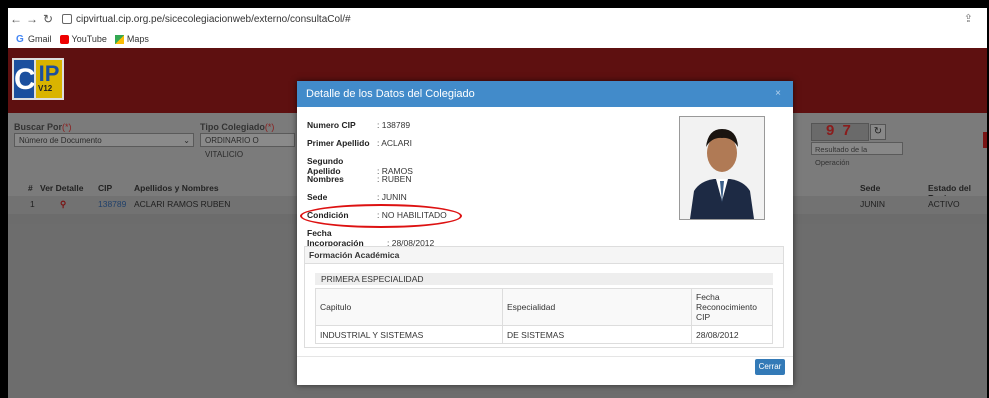 This screenshot has width=989, height=398. What do you see at coordinates (176, 188) in the screenshot?
I see `col-nombres: Apellidos y Nombres` at bounding box center [176, 188].